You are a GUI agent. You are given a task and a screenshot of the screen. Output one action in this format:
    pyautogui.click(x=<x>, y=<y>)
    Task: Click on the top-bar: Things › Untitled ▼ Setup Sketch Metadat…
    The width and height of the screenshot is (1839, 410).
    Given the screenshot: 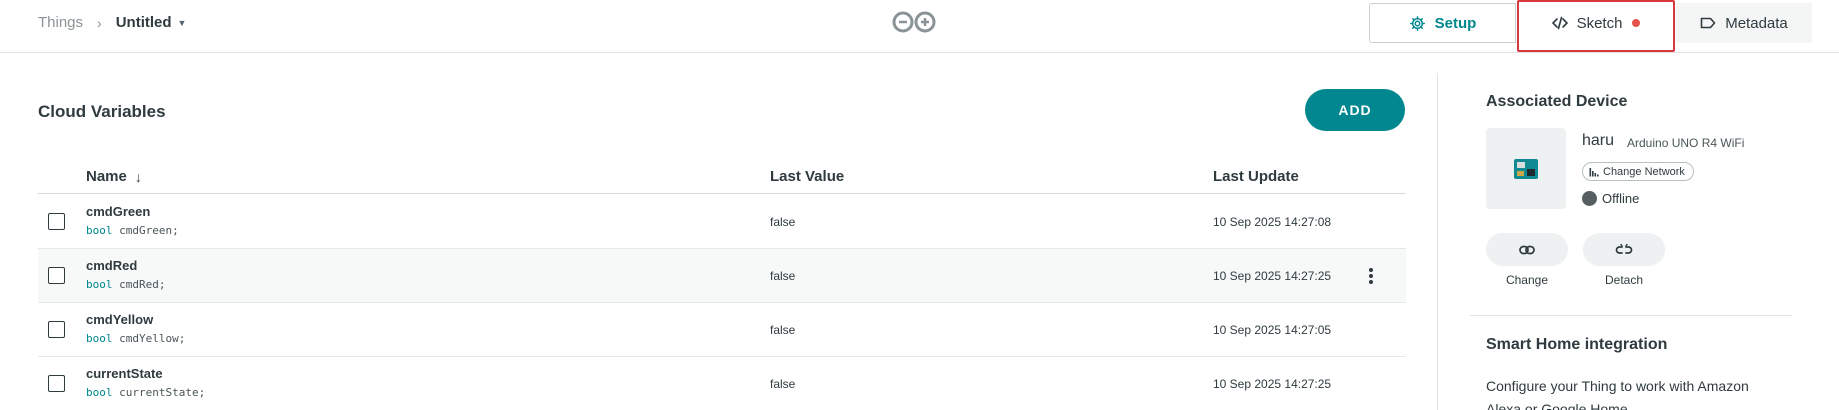 What is the action you would take?
    pyautogui.click(x=919, y=26)
    